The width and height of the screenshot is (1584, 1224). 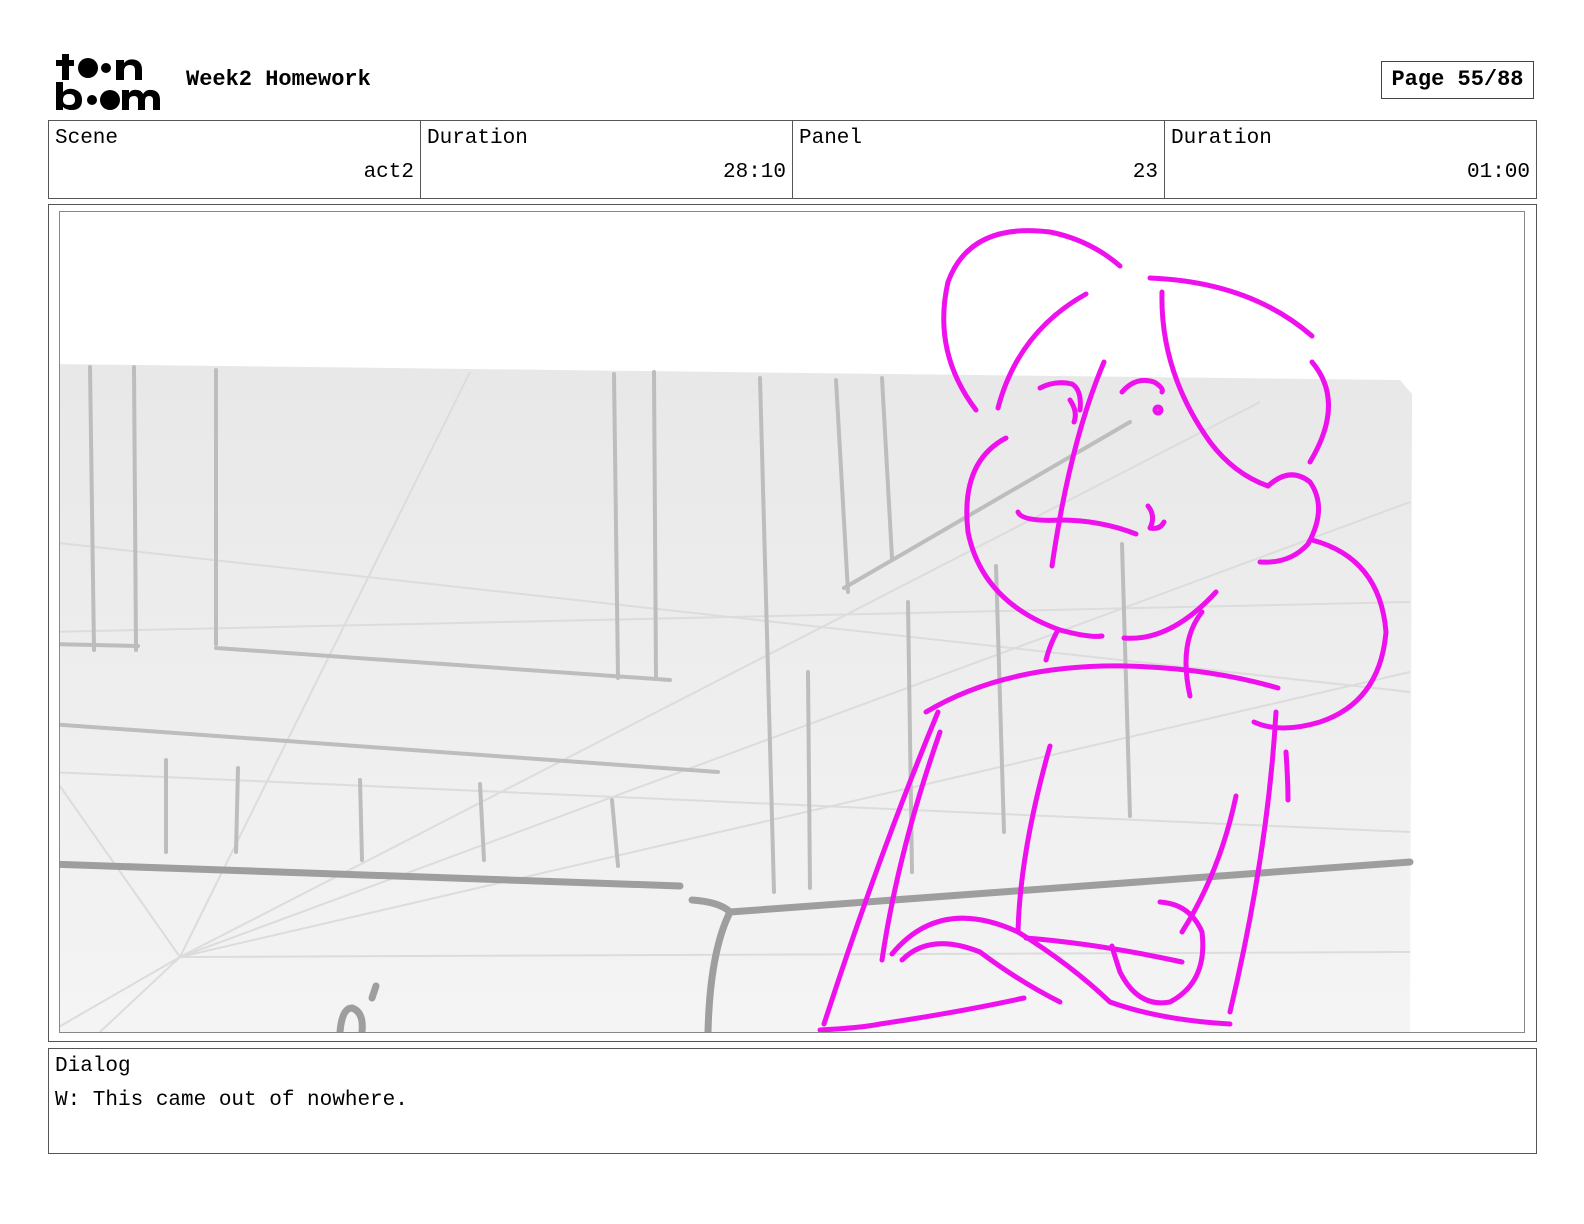 I want to click on dialog-label: Dialog, so click(x=93, y=1066).